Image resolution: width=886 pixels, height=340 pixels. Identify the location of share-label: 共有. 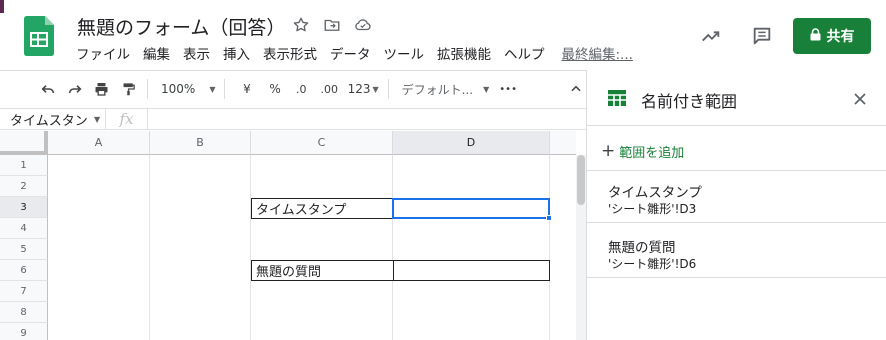
(840, 37).